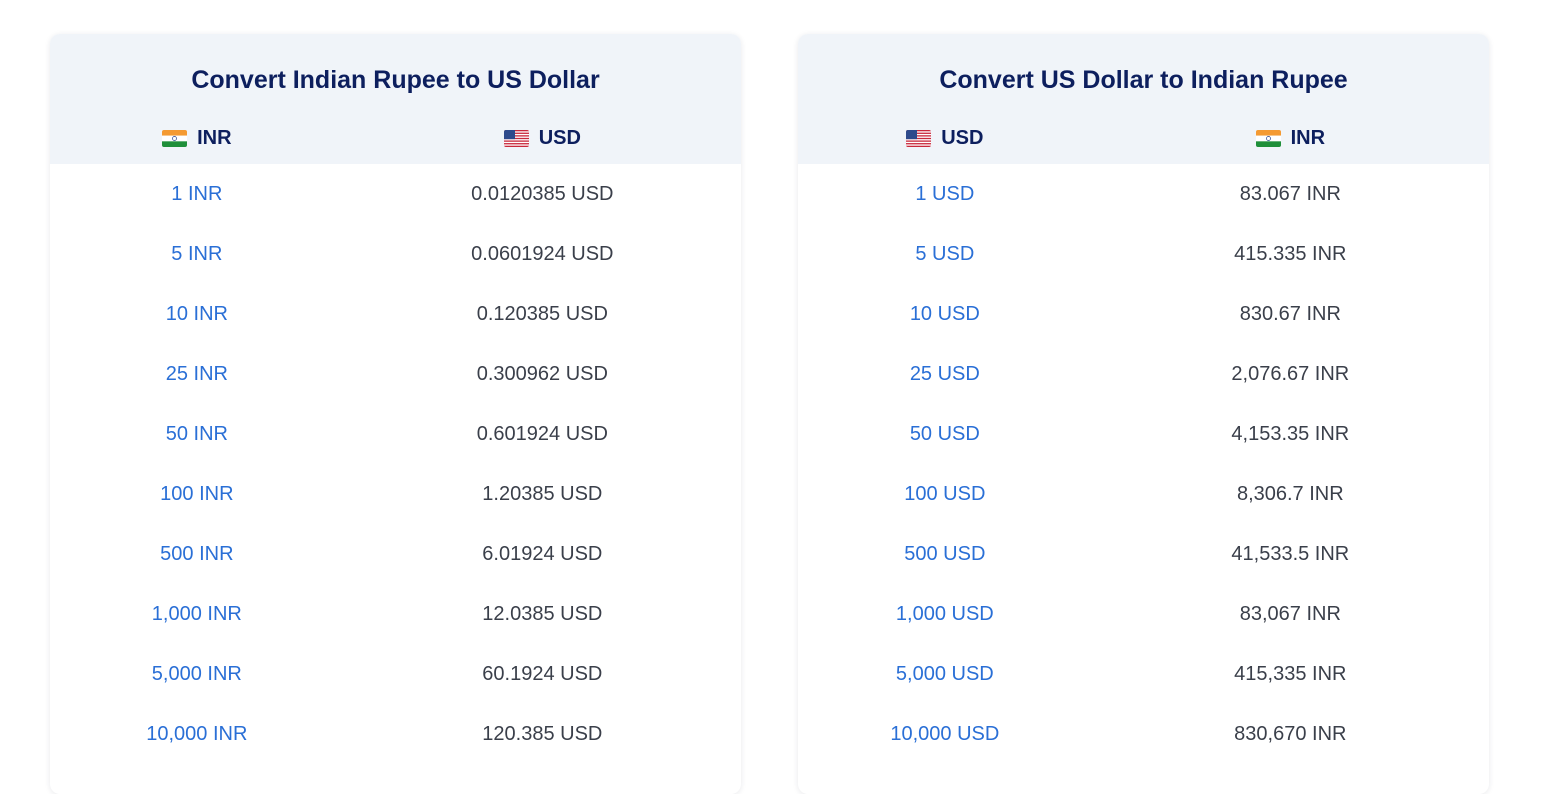  What do you see at coordinates (395, 494) in the screenshot?
I see `table-row: 100 INR 1.20385 USD` at bounding box center [395, 494].